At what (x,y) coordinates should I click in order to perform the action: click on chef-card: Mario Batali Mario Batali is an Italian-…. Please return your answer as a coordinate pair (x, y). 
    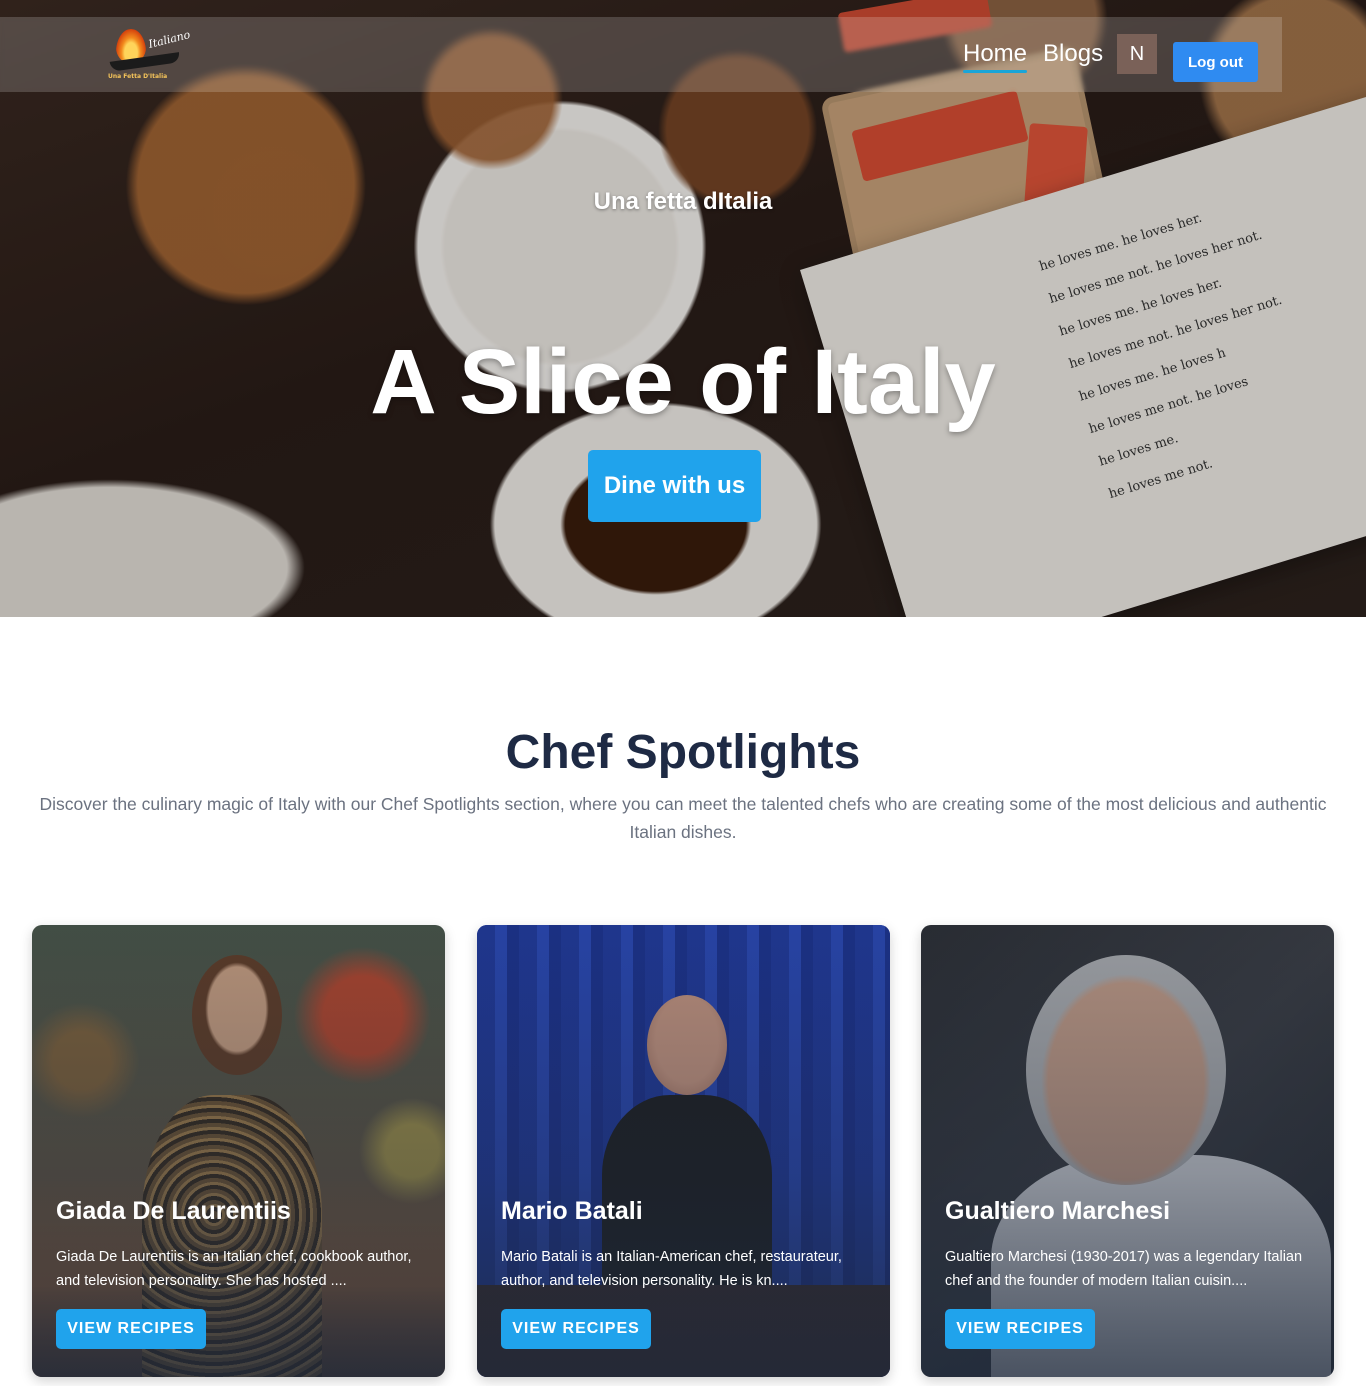
    Looking at the image, I should click on (683, 1151).